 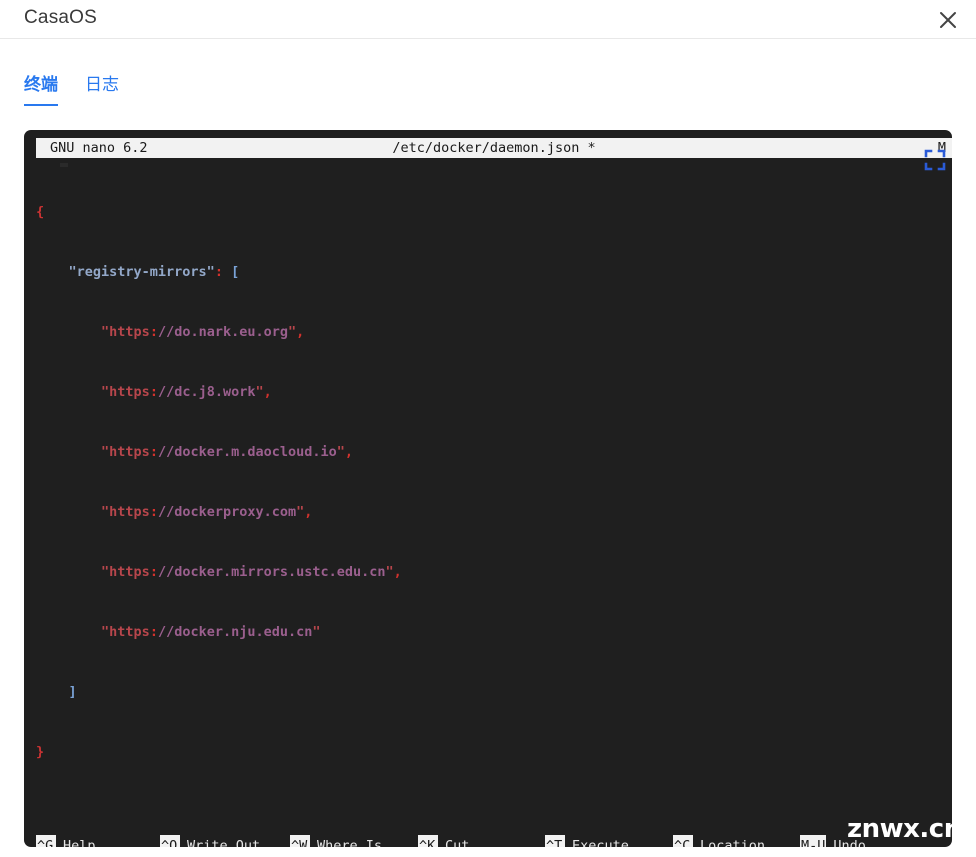 What do you see at coordinates (210, 819) in the screenshot?
I see `shortcut-column: ^OWrite Out ^RRead File` at bounding box center [210, 819].